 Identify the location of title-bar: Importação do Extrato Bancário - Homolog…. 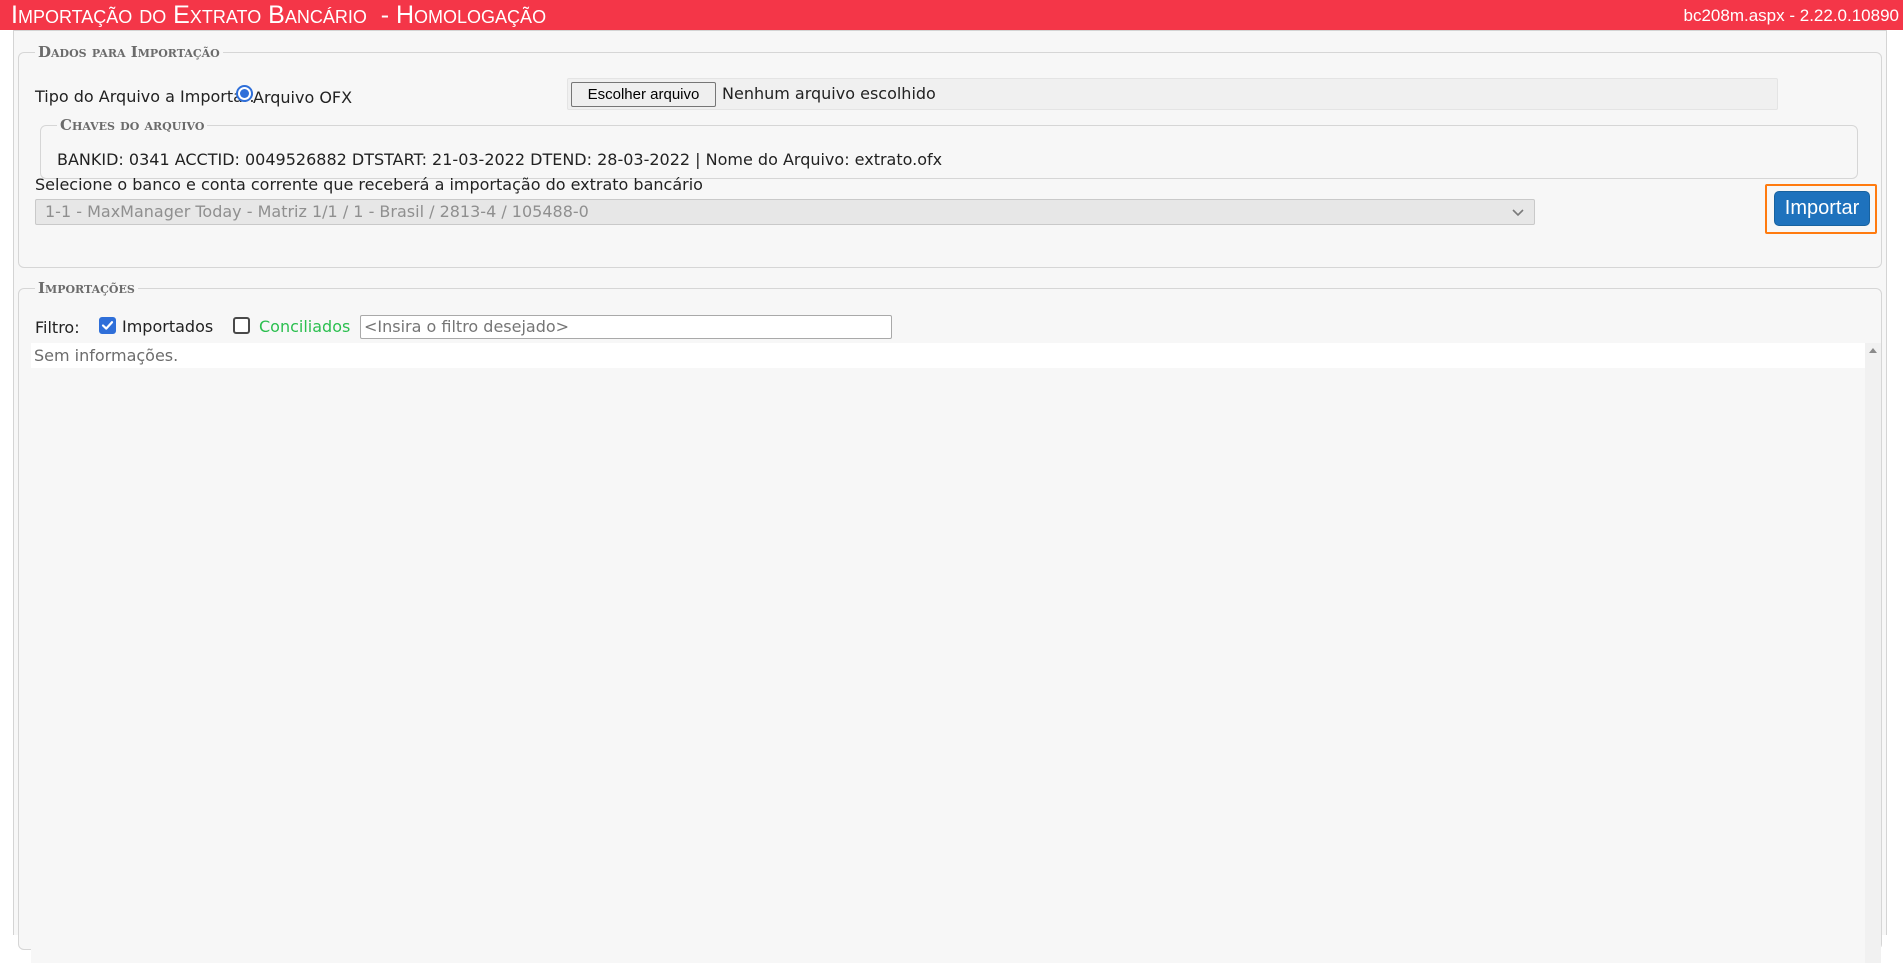
(951, 15).